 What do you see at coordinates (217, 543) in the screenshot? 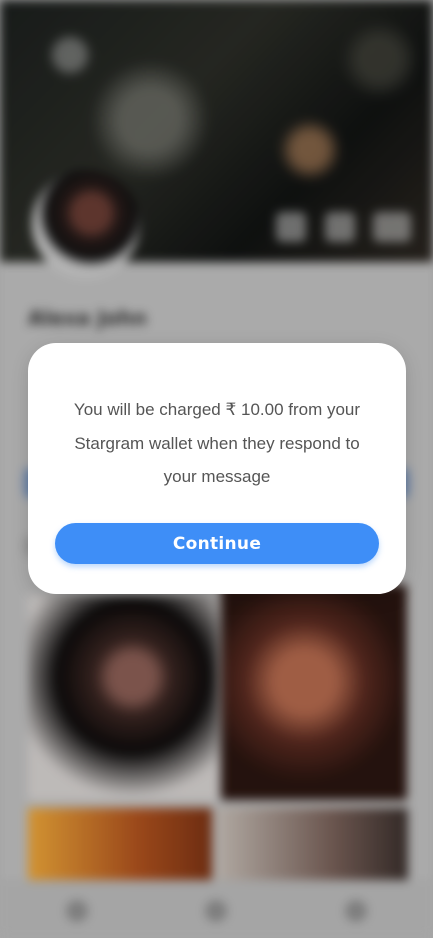
I see `continue-button: Continue` at bounding box center [217, 543].